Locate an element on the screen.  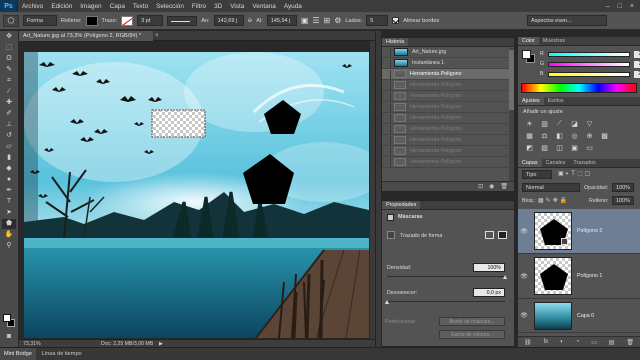
width-field: 142,69 j is located at coordinates (228, 20).